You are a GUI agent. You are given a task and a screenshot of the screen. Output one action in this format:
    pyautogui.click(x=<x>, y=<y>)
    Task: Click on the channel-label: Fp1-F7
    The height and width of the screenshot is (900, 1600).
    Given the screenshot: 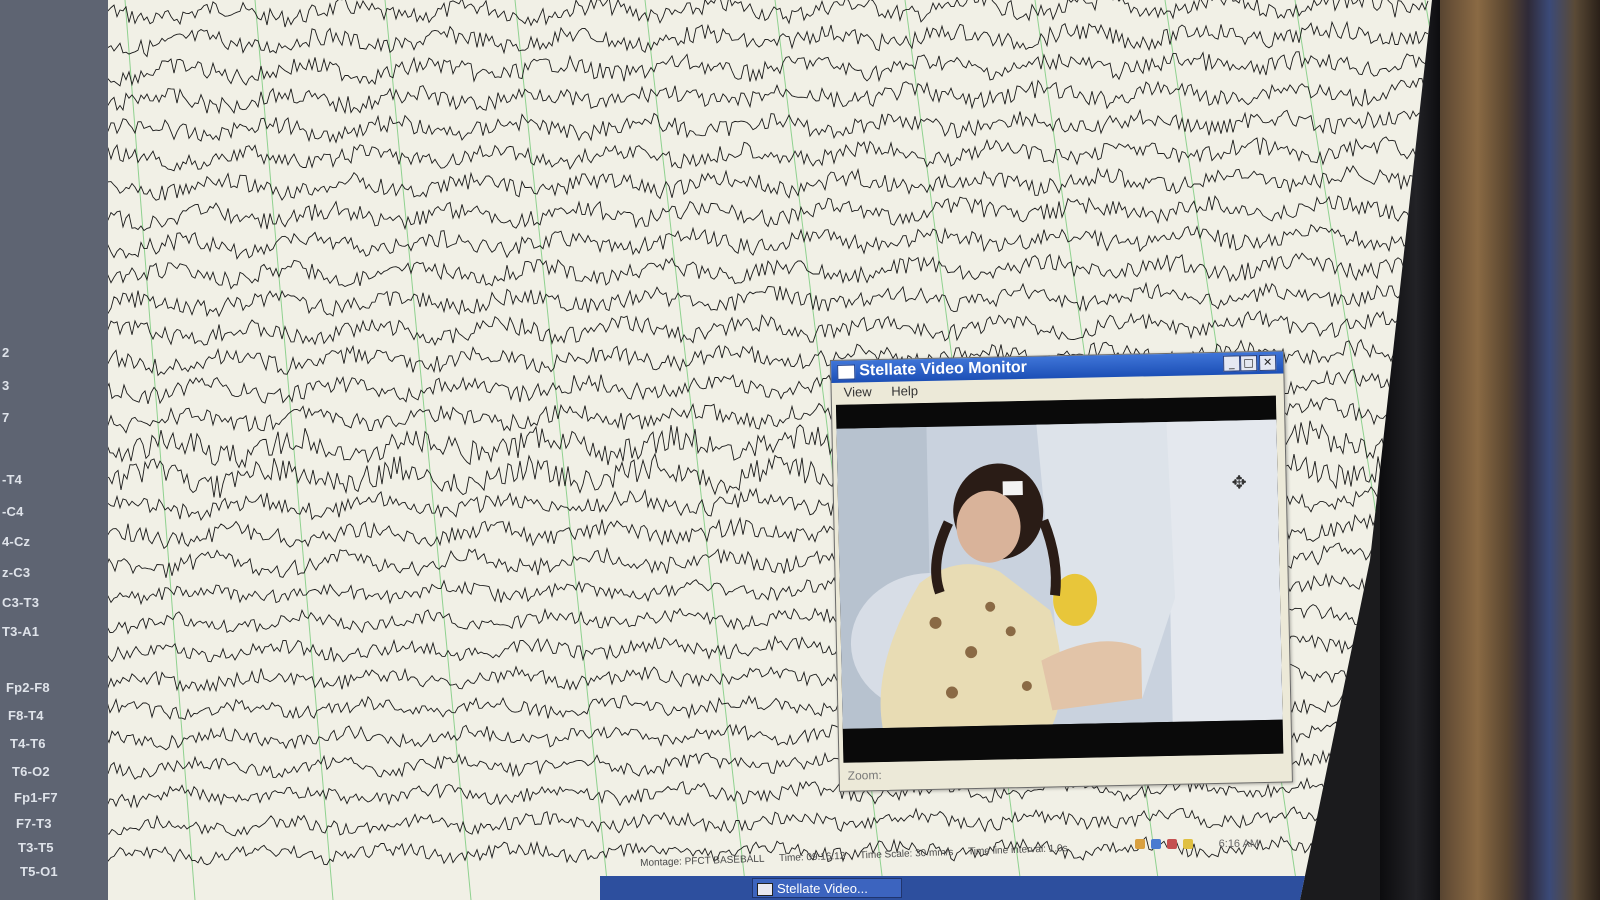 What is the action you would take?
    pyautogui.click(x=36, y=797)
    